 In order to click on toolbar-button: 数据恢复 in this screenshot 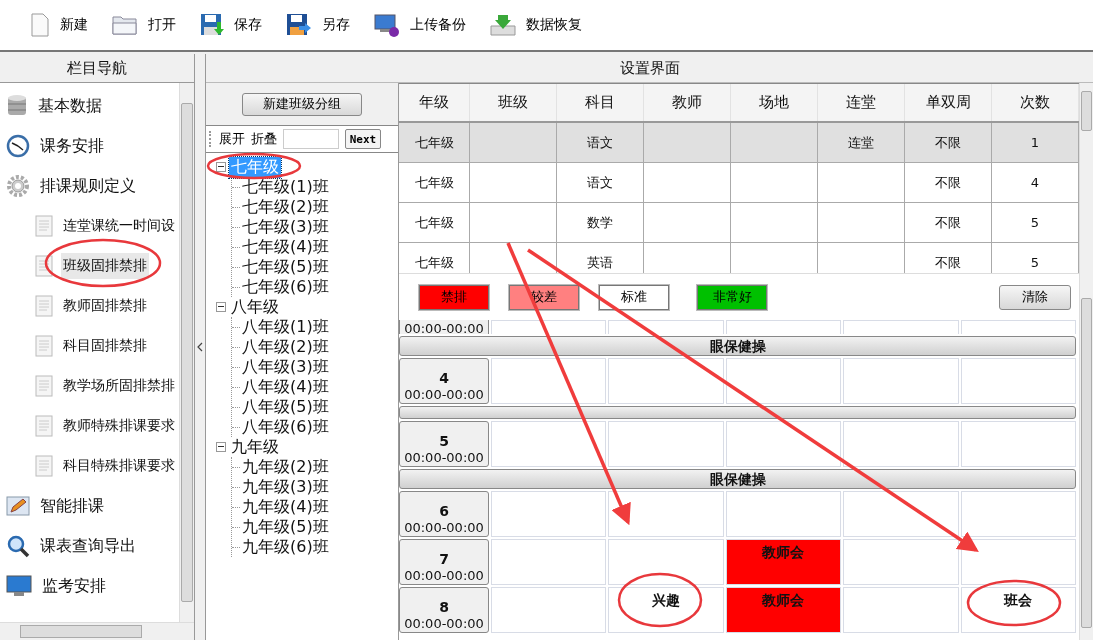, I will do `click(536, 25)`.